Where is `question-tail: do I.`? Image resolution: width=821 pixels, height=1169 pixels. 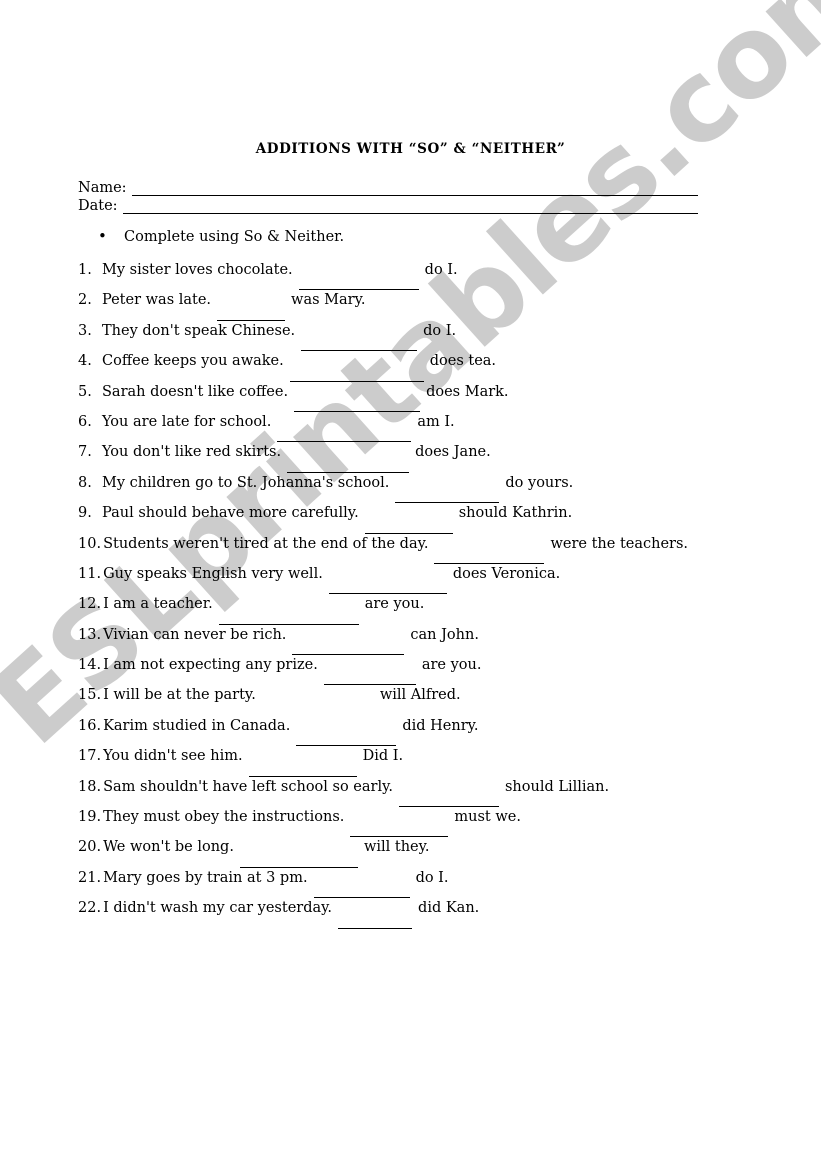 question-tail: do I. is located at coordinates (432, 877).